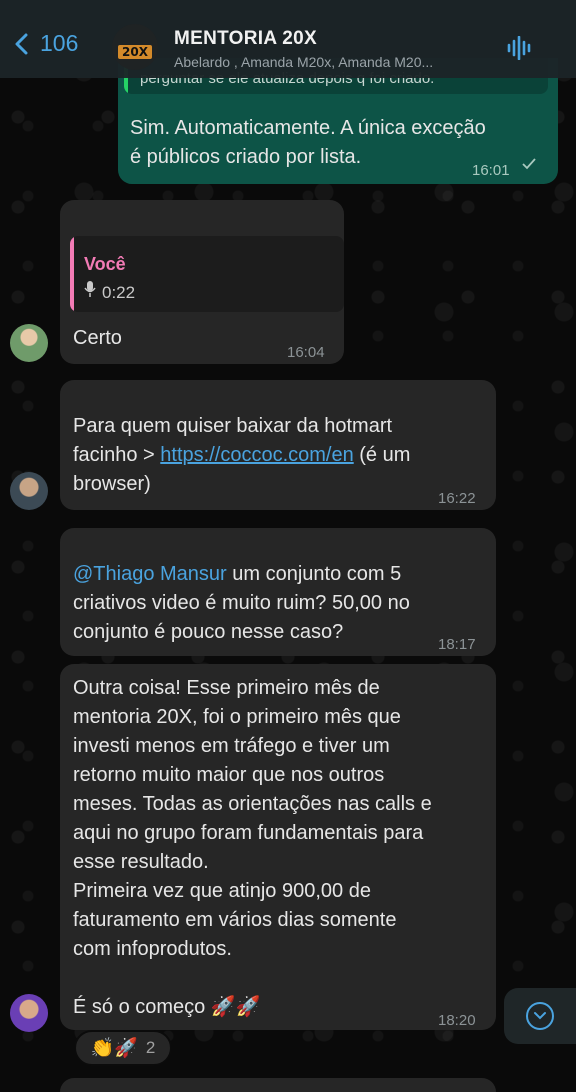 The width and height of the screenshot is (576, 1092). I want to click on message-time: 18:17, so click(457, 644).